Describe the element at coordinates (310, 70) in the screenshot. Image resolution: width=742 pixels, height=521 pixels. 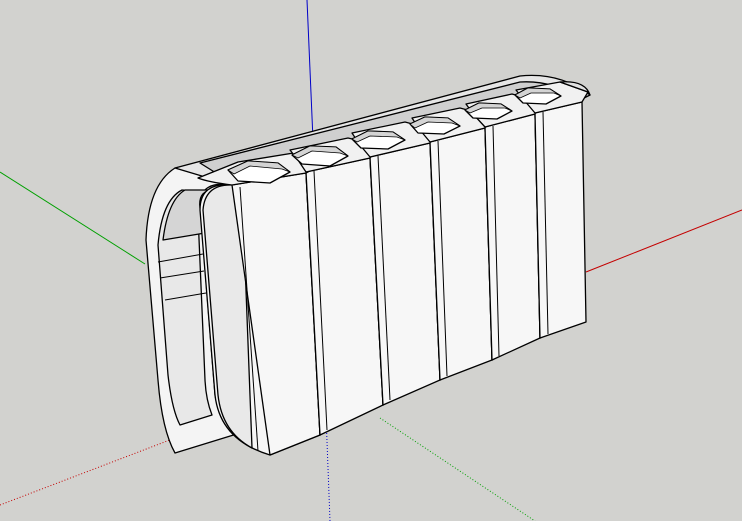
I see `blue-axis-positive` at that location.